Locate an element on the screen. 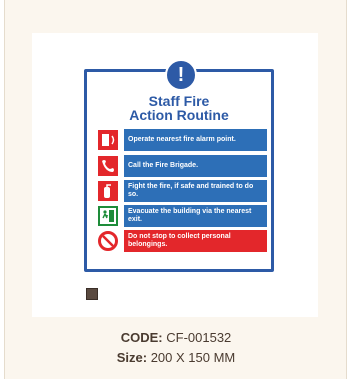 The height and width of the screenshot is (379, 352). product-size: Size: 200 X 150 MM is located at coordinates (176, 357).